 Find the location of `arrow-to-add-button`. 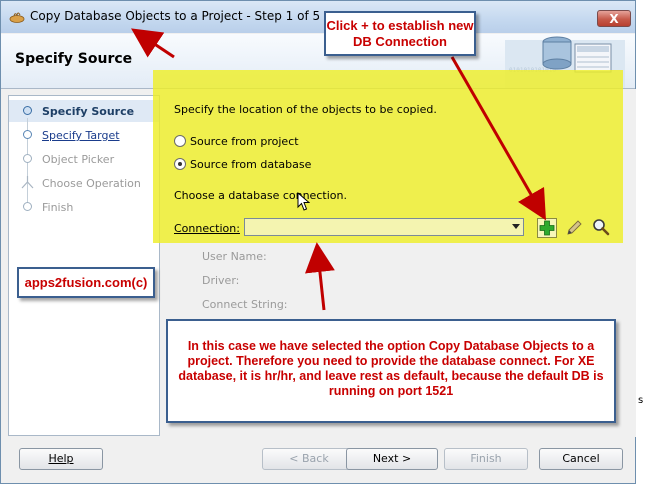

arrow-to-add-button is located at coordinates (498, 138).